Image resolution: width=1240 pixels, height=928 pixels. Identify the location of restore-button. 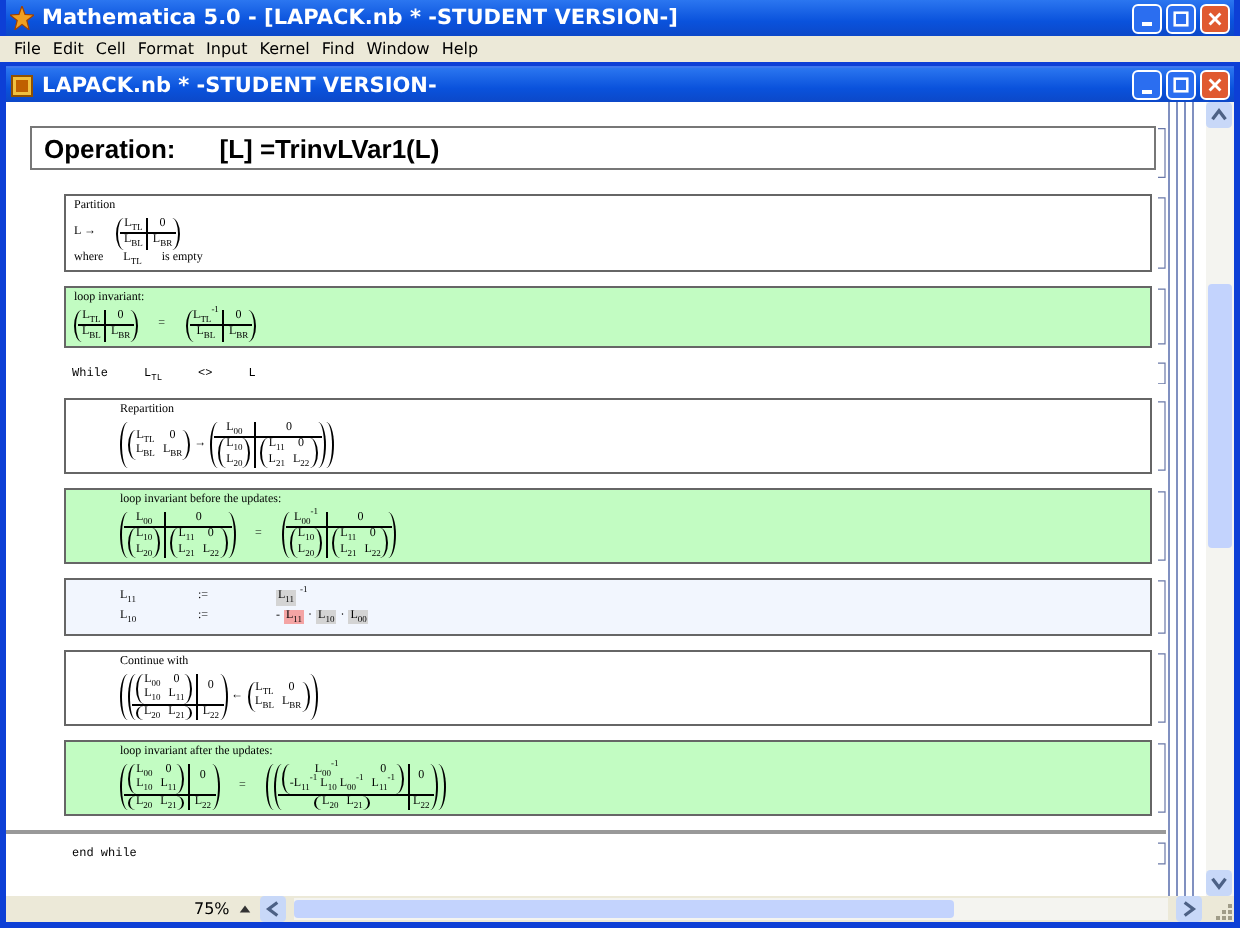
(1181, 85).